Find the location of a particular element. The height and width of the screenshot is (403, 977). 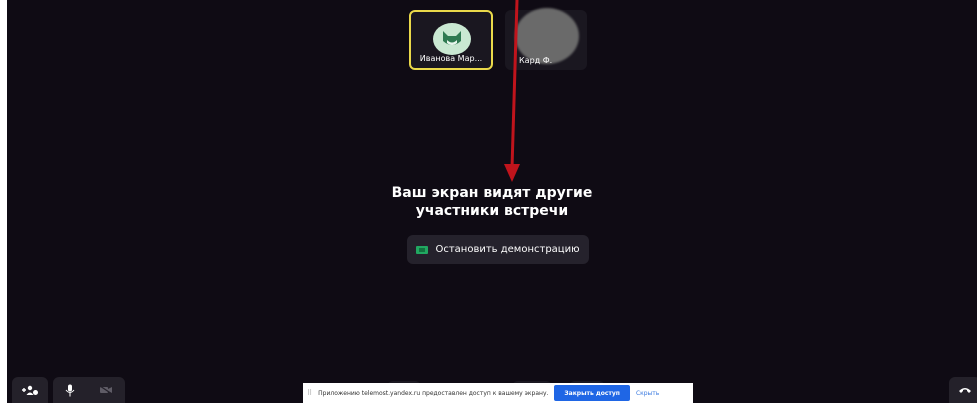

message-line-1: Ваш экран видят другие is located at coordinates (492, 193).